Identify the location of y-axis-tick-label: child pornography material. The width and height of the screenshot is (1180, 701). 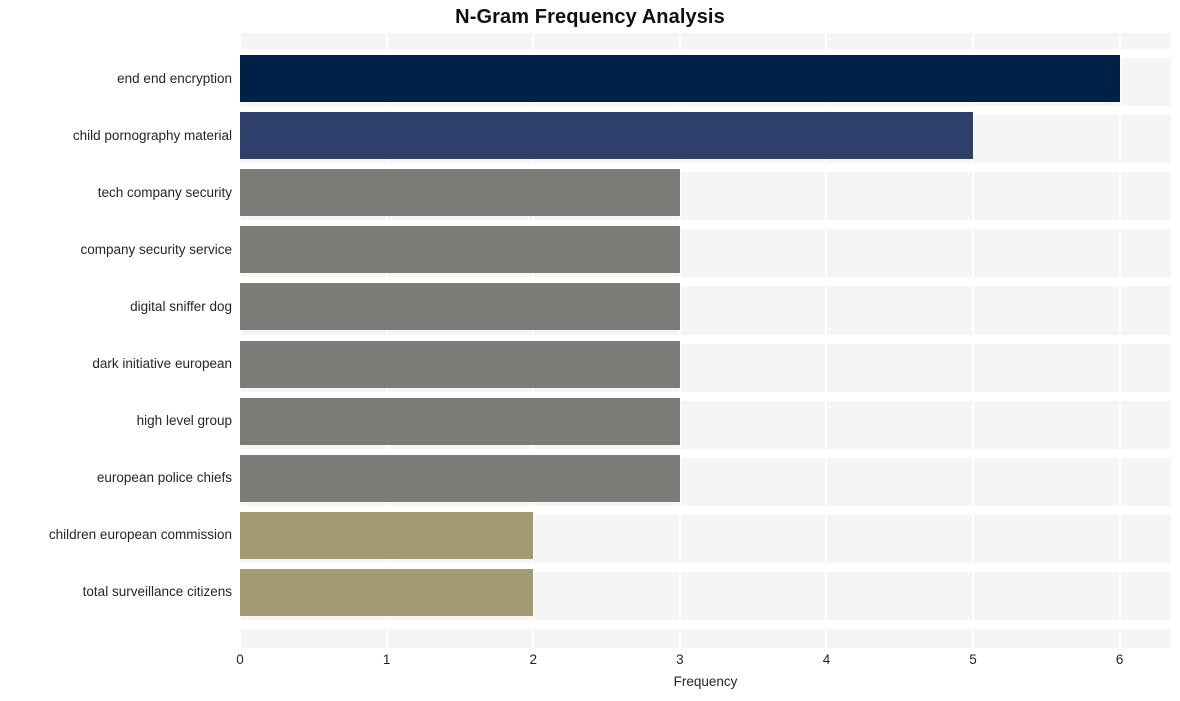
(152, 135).